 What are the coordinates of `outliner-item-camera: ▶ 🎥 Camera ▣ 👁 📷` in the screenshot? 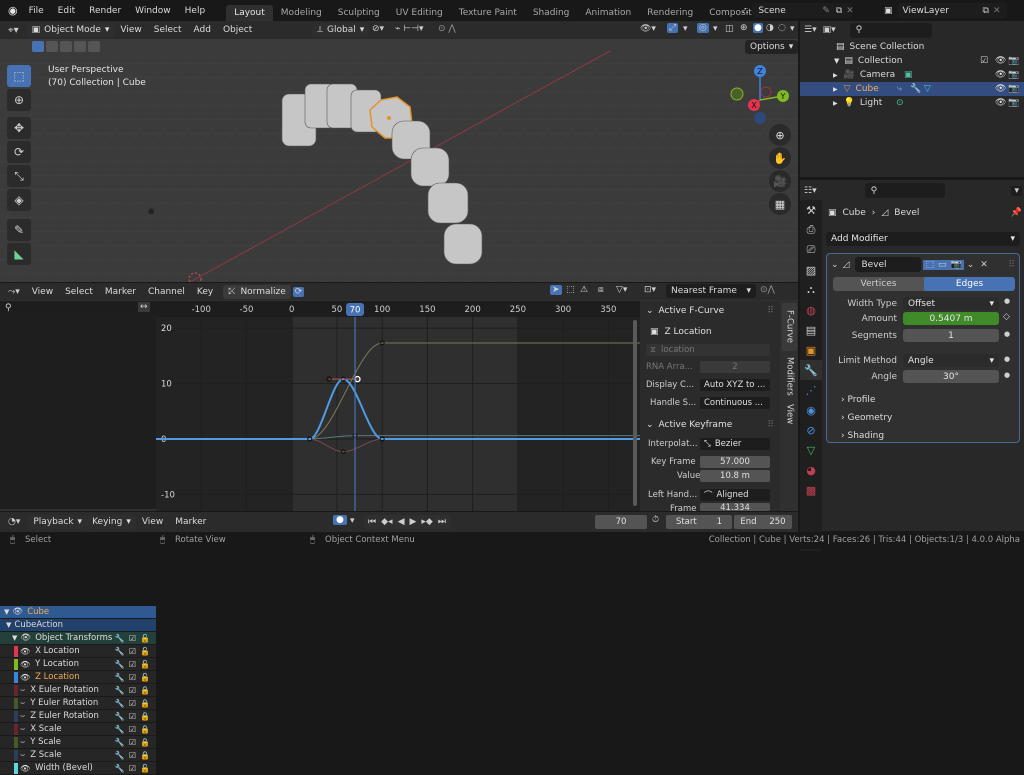 It's located at (912, 75).